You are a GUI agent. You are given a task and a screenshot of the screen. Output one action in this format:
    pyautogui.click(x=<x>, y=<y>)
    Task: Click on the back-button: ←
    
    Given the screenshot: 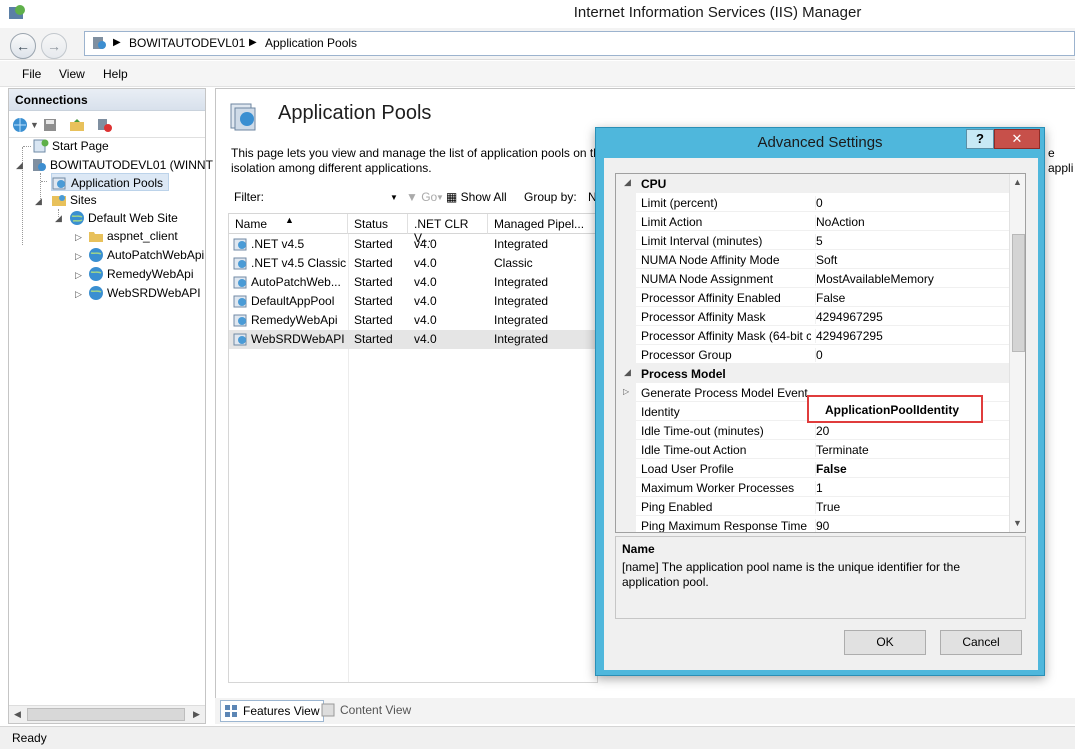 What is the action you would take?
    pyautogui.click(x=23, y=46)
    